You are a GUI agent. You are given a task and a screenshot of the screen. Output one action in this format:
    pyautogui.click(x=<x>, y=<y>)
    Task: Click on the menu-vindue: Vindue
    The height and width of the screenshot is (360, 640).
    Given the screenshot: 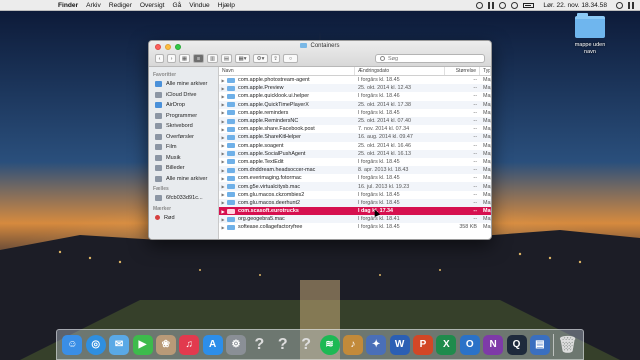 What is the action you would take?
    pyautogui.click(x=199, y=5)
    